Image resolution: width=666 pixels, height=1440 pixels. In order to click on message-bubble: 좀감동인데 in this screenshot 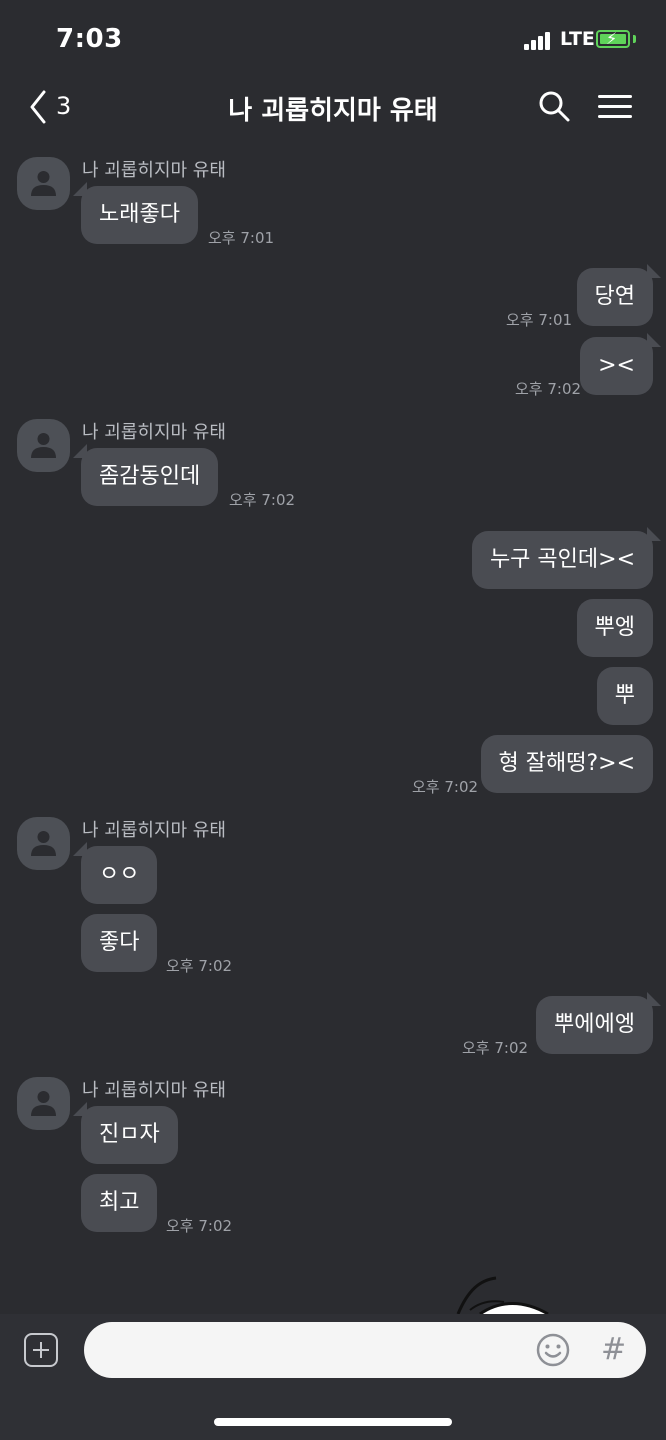, I will do `click(145, 475)`.